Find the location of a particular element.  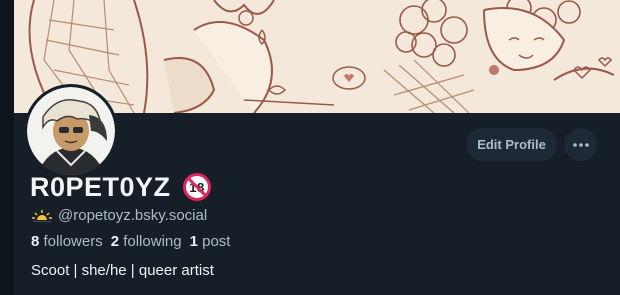

handle-text: @ropetoyz.bsky.social is located at coordinates (132, 215).